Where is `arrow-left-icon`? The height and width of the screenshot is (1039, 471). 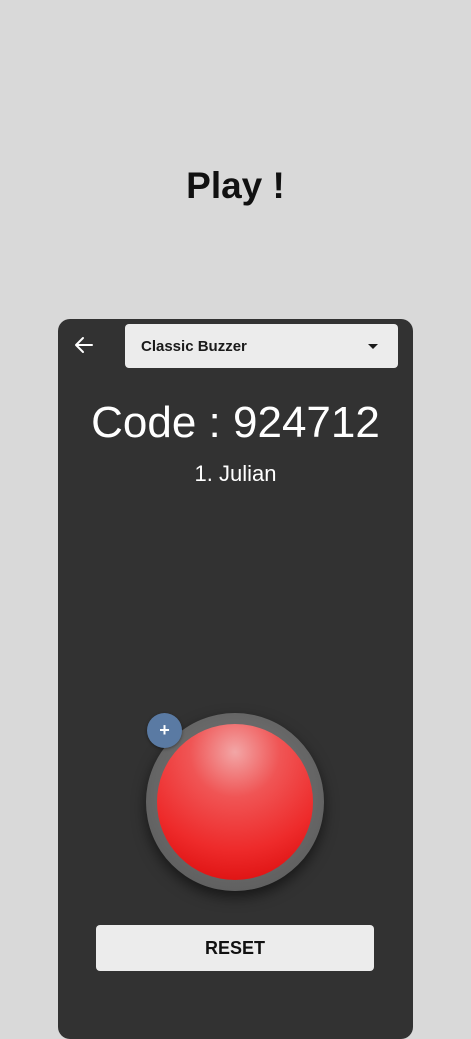
arrow-left-icon is located at coordinates (84, 345).